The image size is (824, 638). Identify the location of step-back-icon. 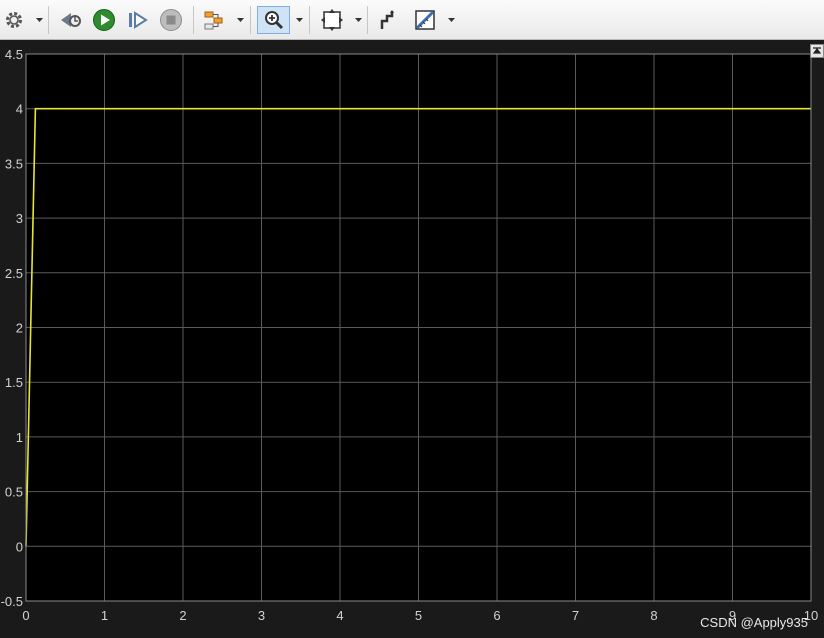
(71, 20).